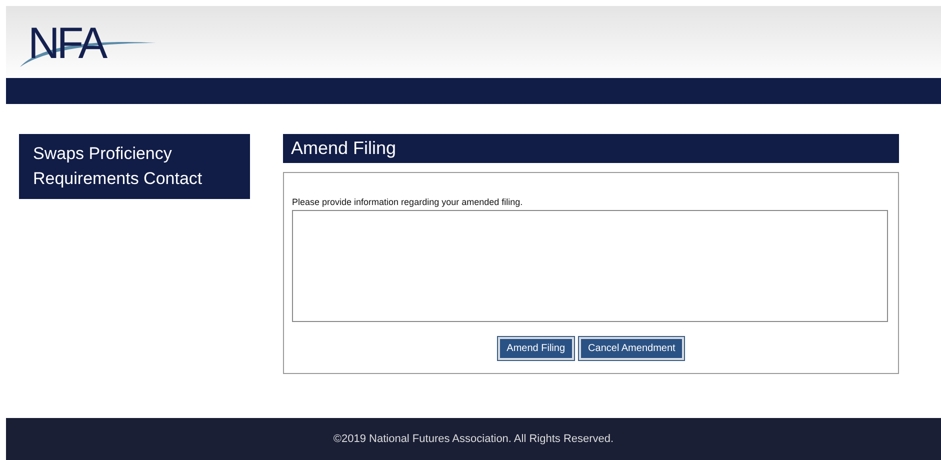 The image size is (941, 460). Describe the element at coordinates (631, 348) in the screenshot. I see `action-button: Cancel Amendment` at that location.